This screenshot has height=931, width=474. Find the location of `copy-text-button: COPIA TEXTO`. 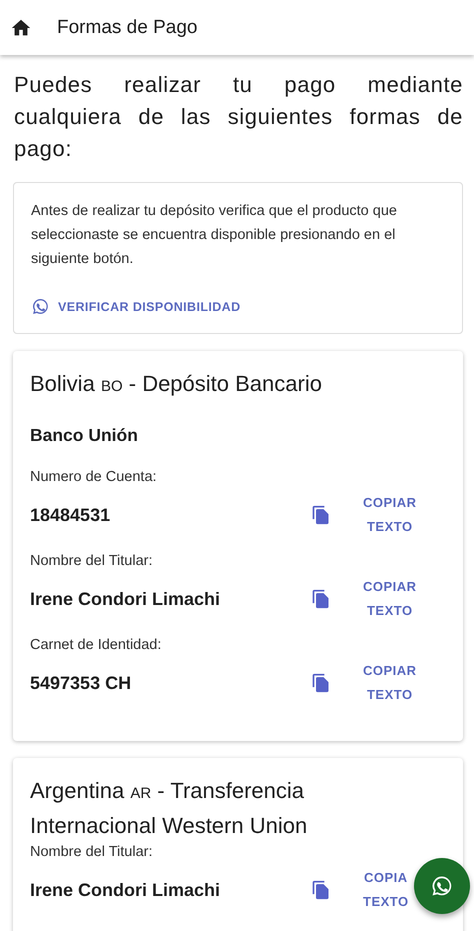

copy-text-button: COPIA TEXTO is located at coordinates (386, 890).